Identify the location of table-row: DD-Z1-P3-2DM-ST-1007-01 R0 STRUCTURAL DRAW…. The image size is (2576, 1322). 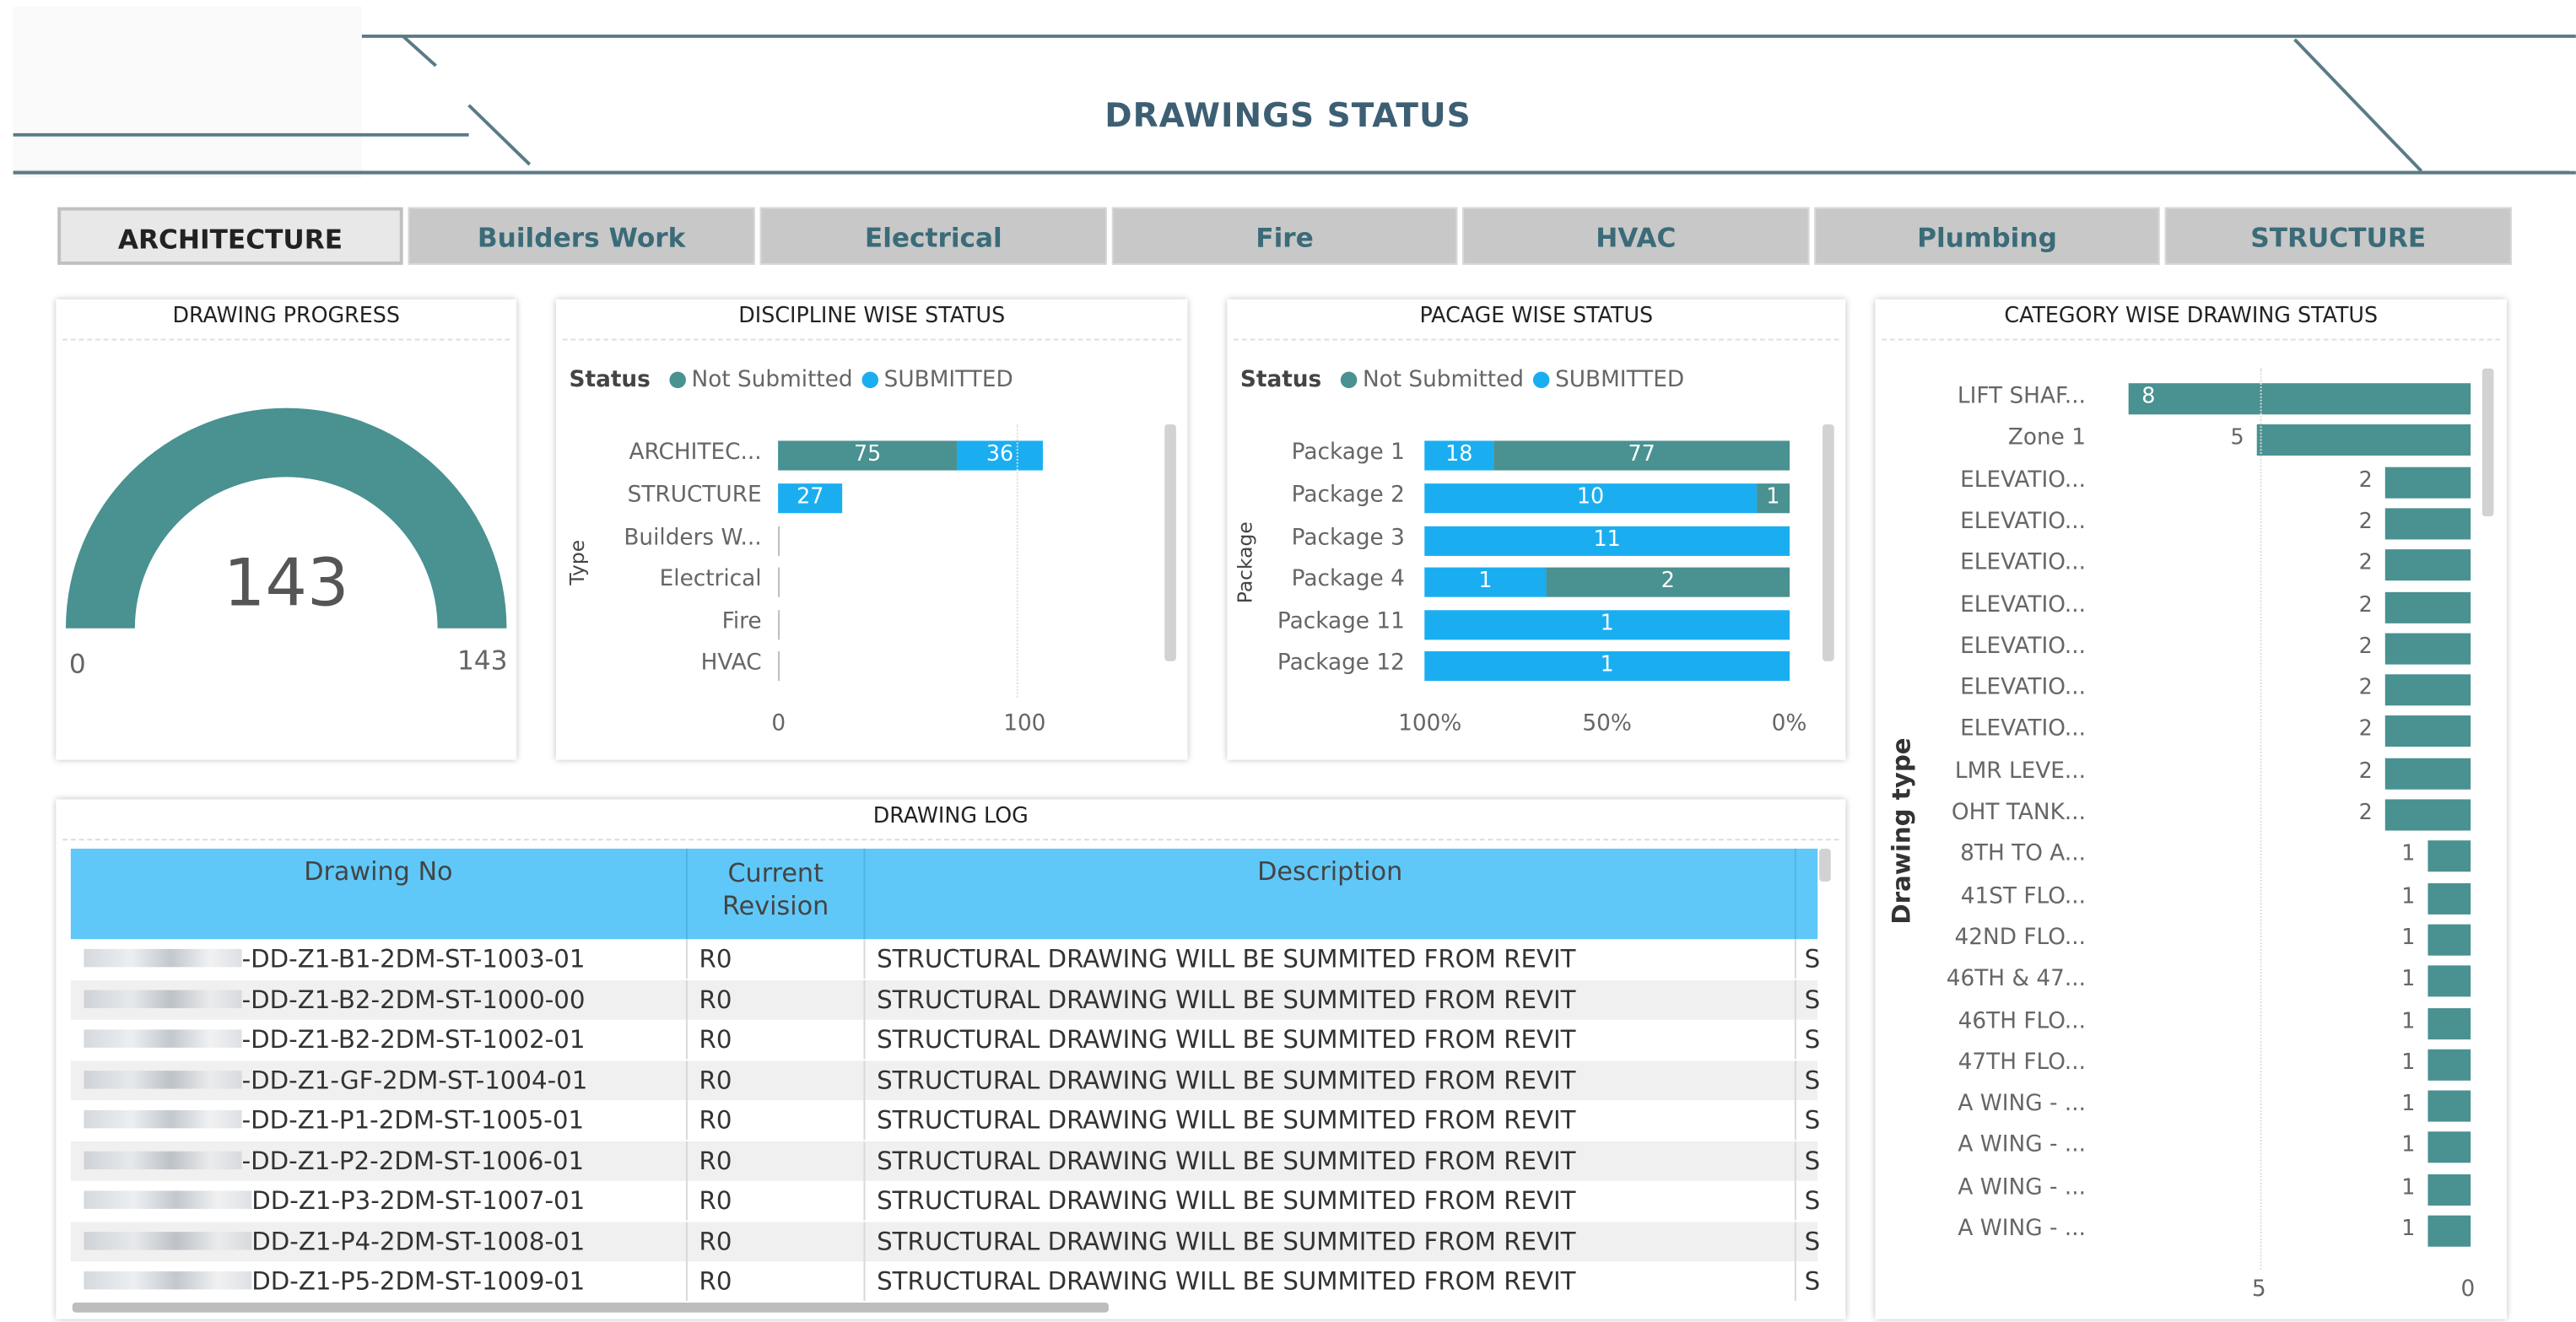
(946, 1200).